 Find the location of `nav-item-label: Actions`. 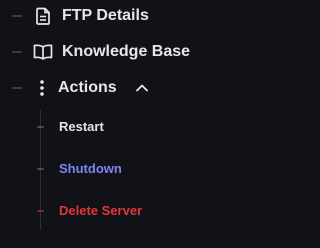

nav-item-label: Actions is located at coordinates (87, 87).